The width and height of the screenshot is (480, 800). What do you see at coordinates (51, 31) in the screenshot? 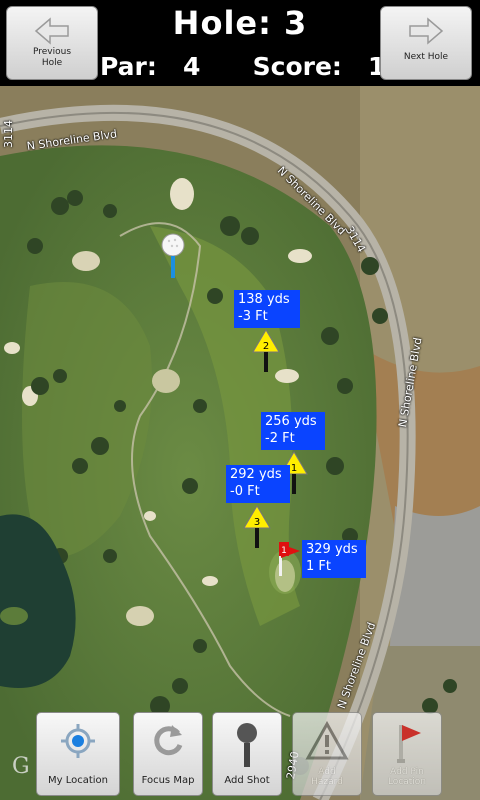
I see `arrow-left-icon` at bounding box center [51, 31].